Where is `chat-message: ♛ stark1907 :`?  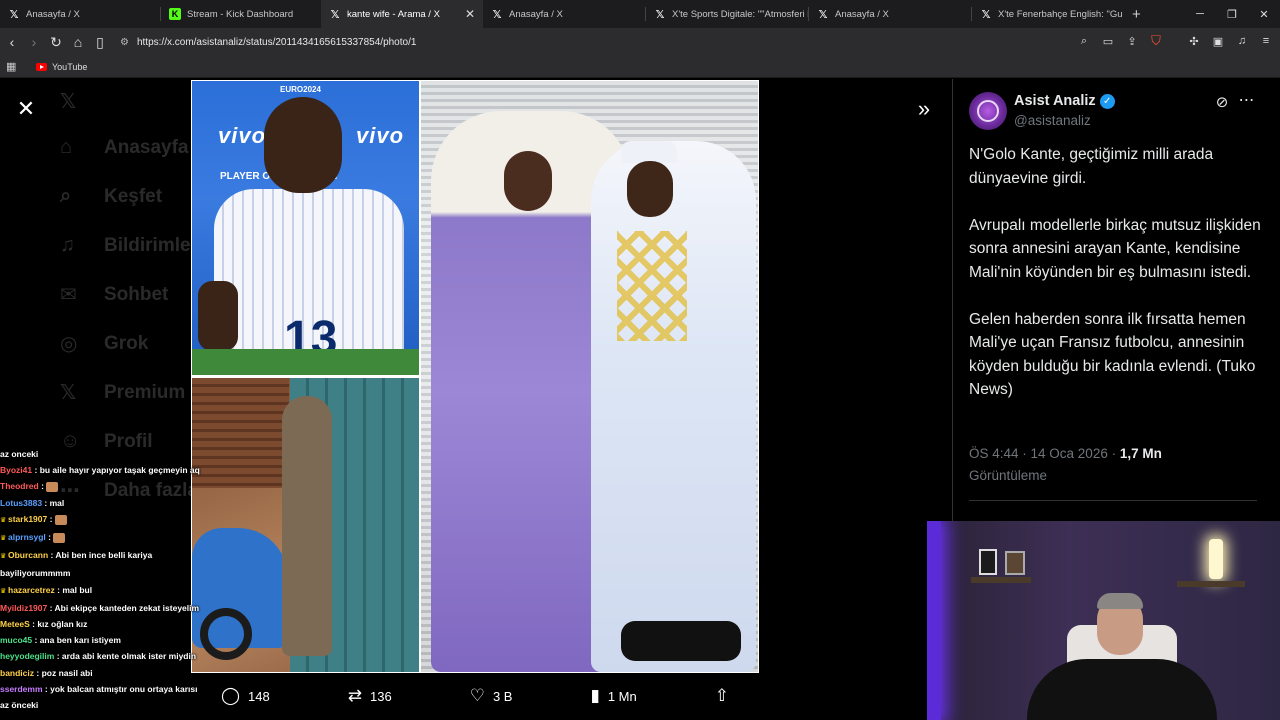 chat-message: ♛ stark1907 : is located at coordinates (107, 520).